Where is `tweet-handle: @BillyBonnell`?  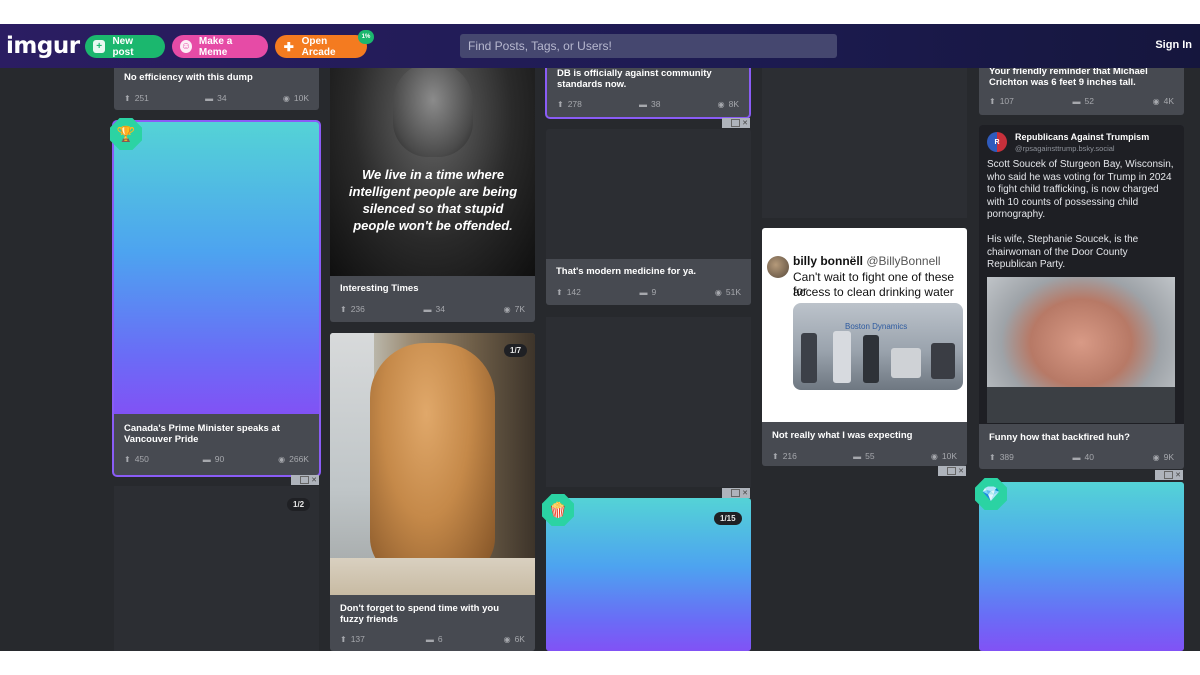
tweet-handle: @BillyBonnell is located at coordinates (903, 261).